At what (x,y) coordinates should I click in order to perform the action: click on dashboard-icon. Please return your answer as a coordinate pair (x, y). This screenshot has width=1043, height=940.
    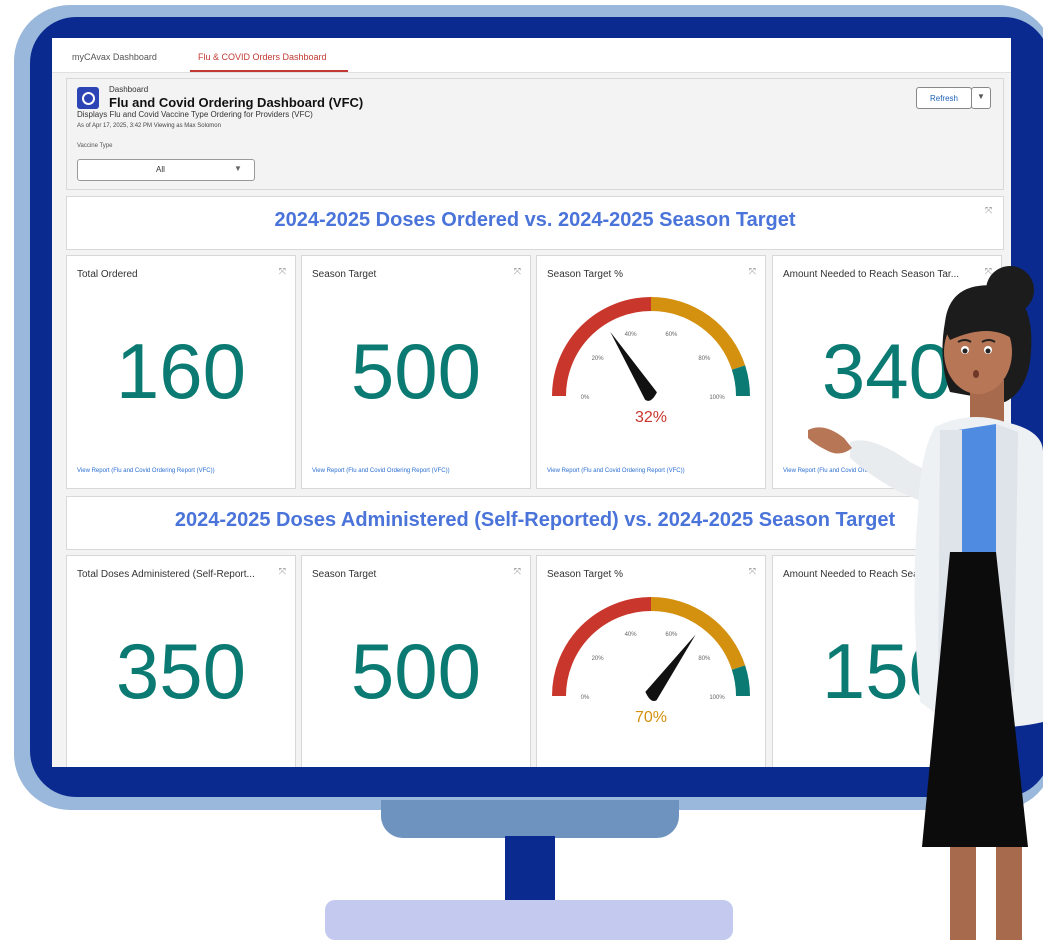
    Looking at the image, I should click on (88, 98).